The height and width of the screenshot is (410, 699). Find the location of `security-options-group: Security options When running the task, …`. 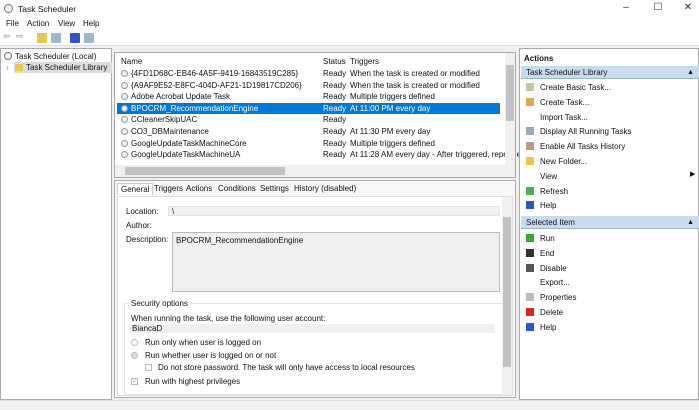

security-options-group: Security options When running the task, … is located at coordinates (314, 347).